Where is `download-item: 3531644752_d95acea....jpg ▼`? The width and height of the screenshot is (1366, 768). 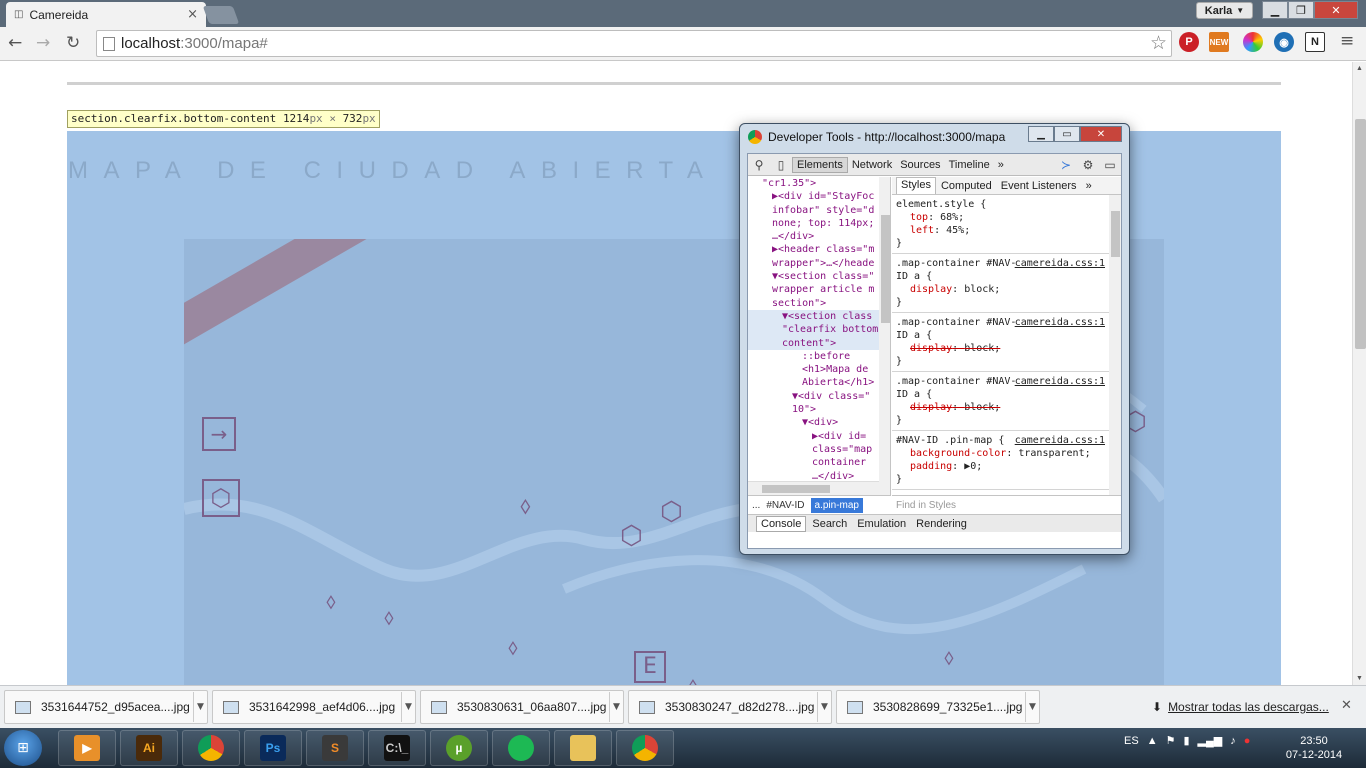 download-item: 3531644752_d95acea....jpg ▼ is located at coordinates (106, 707).